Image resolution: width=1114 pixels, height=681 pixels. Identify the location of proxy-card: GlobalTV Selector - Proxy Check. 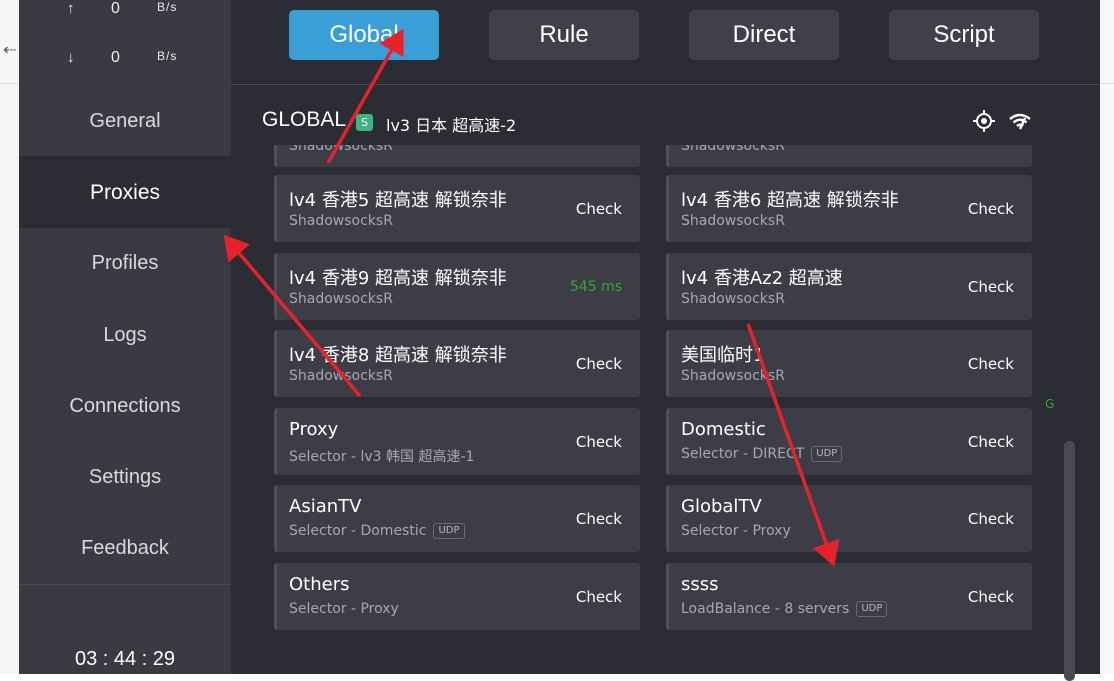
(849, 518).